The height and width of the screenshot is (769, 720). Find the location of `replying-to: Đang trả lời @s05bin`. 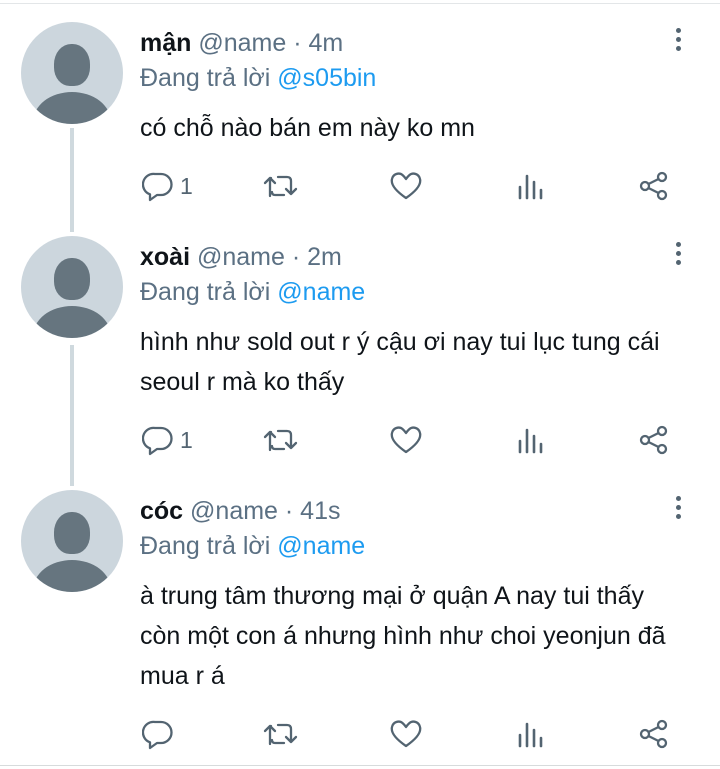

replying-to: Đang trả lời @s05bin is located at coordinates (258, 78).